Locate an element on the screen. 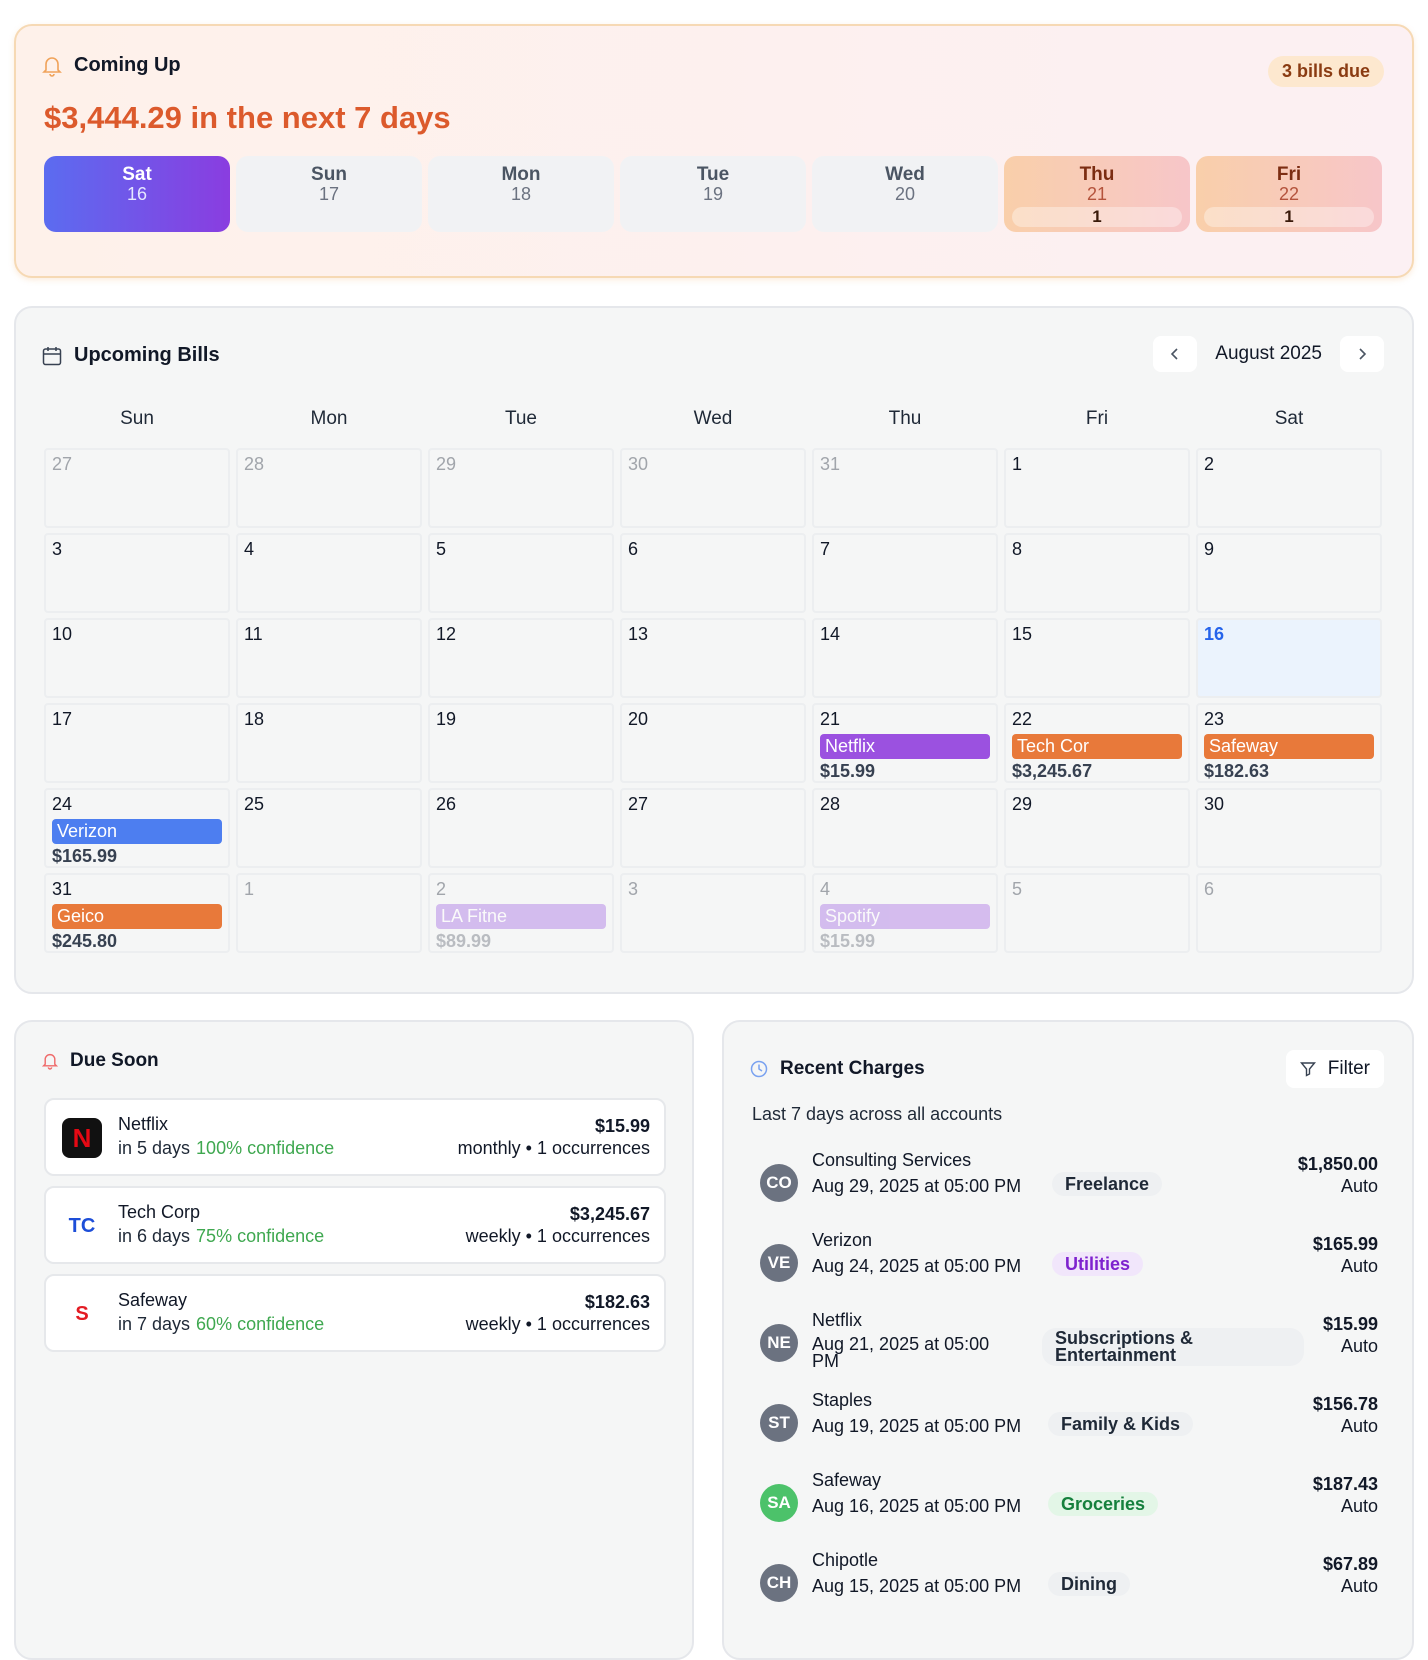 Image resolution: width=1428 pixels, height=1660 pixels. bill-due-when: in 5 days is located at coordinates (154, 1148).